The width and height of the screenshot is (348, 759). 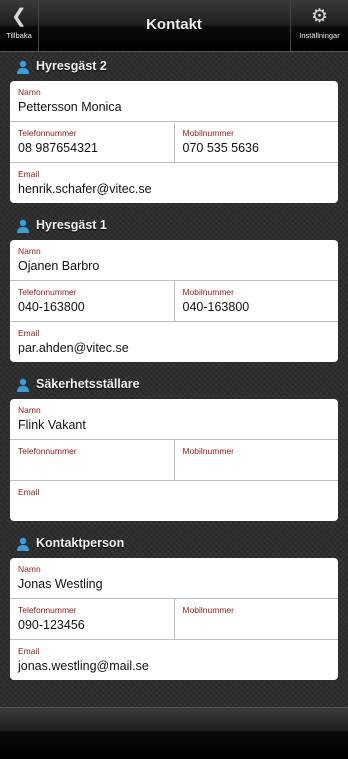 I want to click on phone-value: 08 987654321, so click(x=58, y=148).